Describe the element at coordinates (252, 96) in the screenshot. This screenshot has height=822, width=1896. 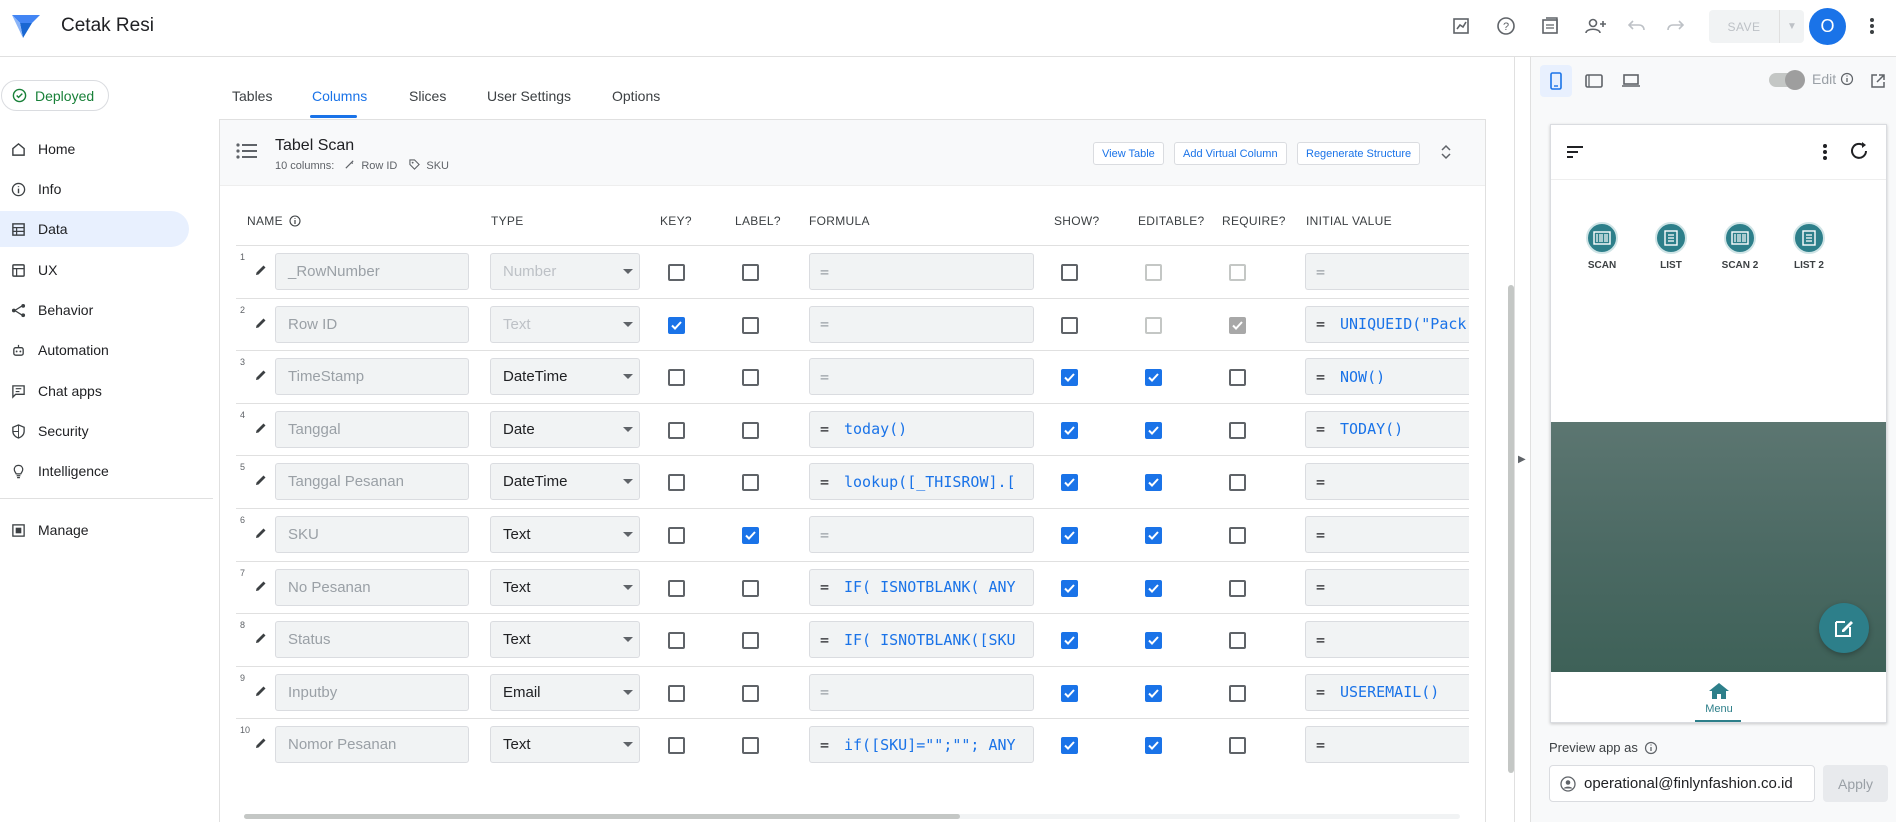
I see `tab-tables: Tables` at that location.